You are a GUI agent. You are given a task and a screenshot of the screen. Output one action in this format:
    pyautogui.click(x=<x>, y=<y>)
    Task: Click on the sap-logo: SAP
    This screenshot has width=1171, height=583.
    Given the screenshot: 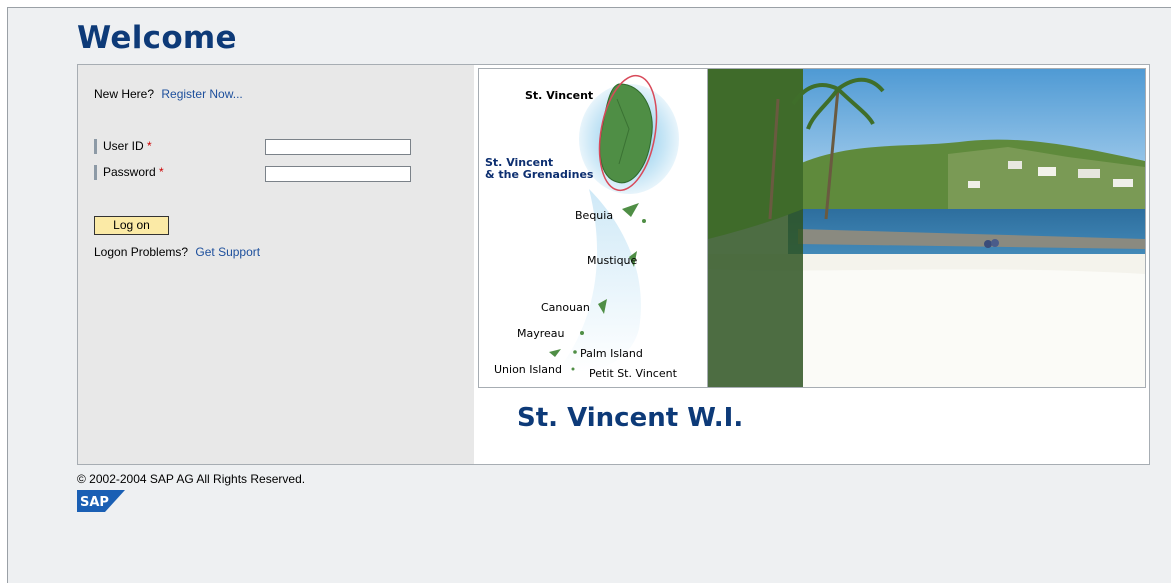 What is the action you would take?
    pyautogui.click(x=101, y=503)
    